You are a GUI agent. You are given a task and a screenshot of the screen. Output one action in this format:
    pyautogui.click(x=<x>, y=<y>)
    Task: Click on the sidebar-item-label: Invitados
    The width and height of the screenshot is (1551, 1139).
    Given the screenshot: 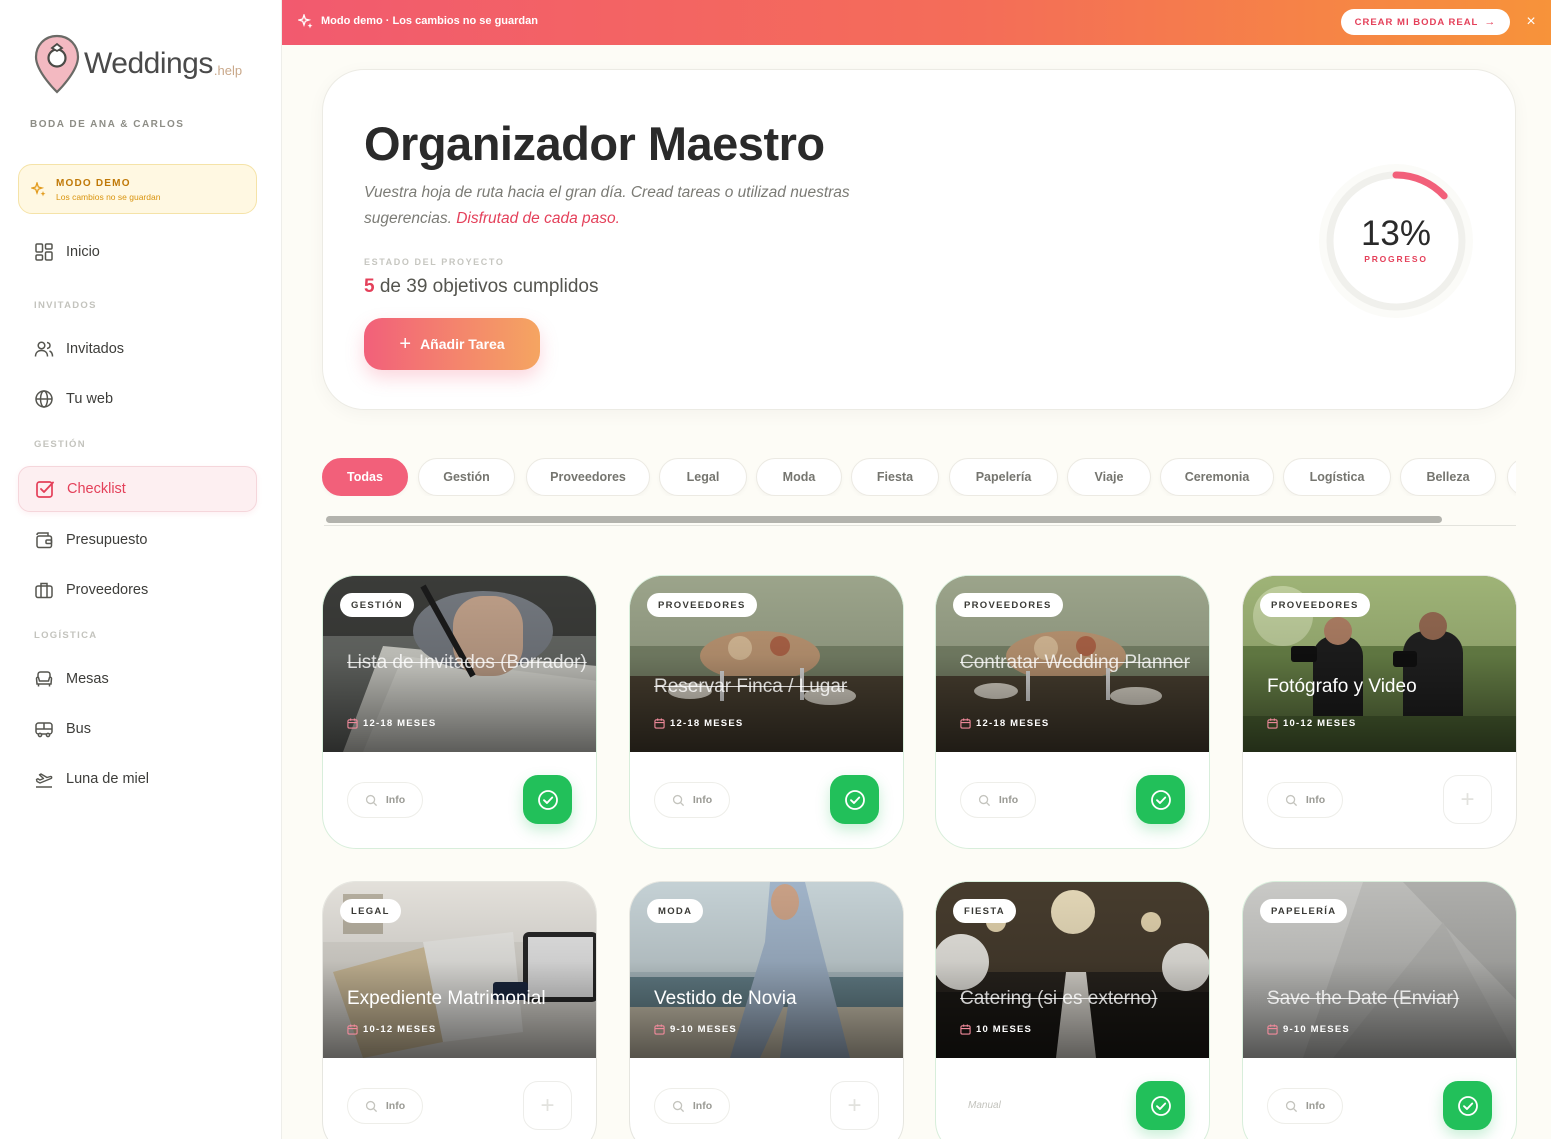 What is the action you would take?
    pyautogui.click(x=95, y=349)
    